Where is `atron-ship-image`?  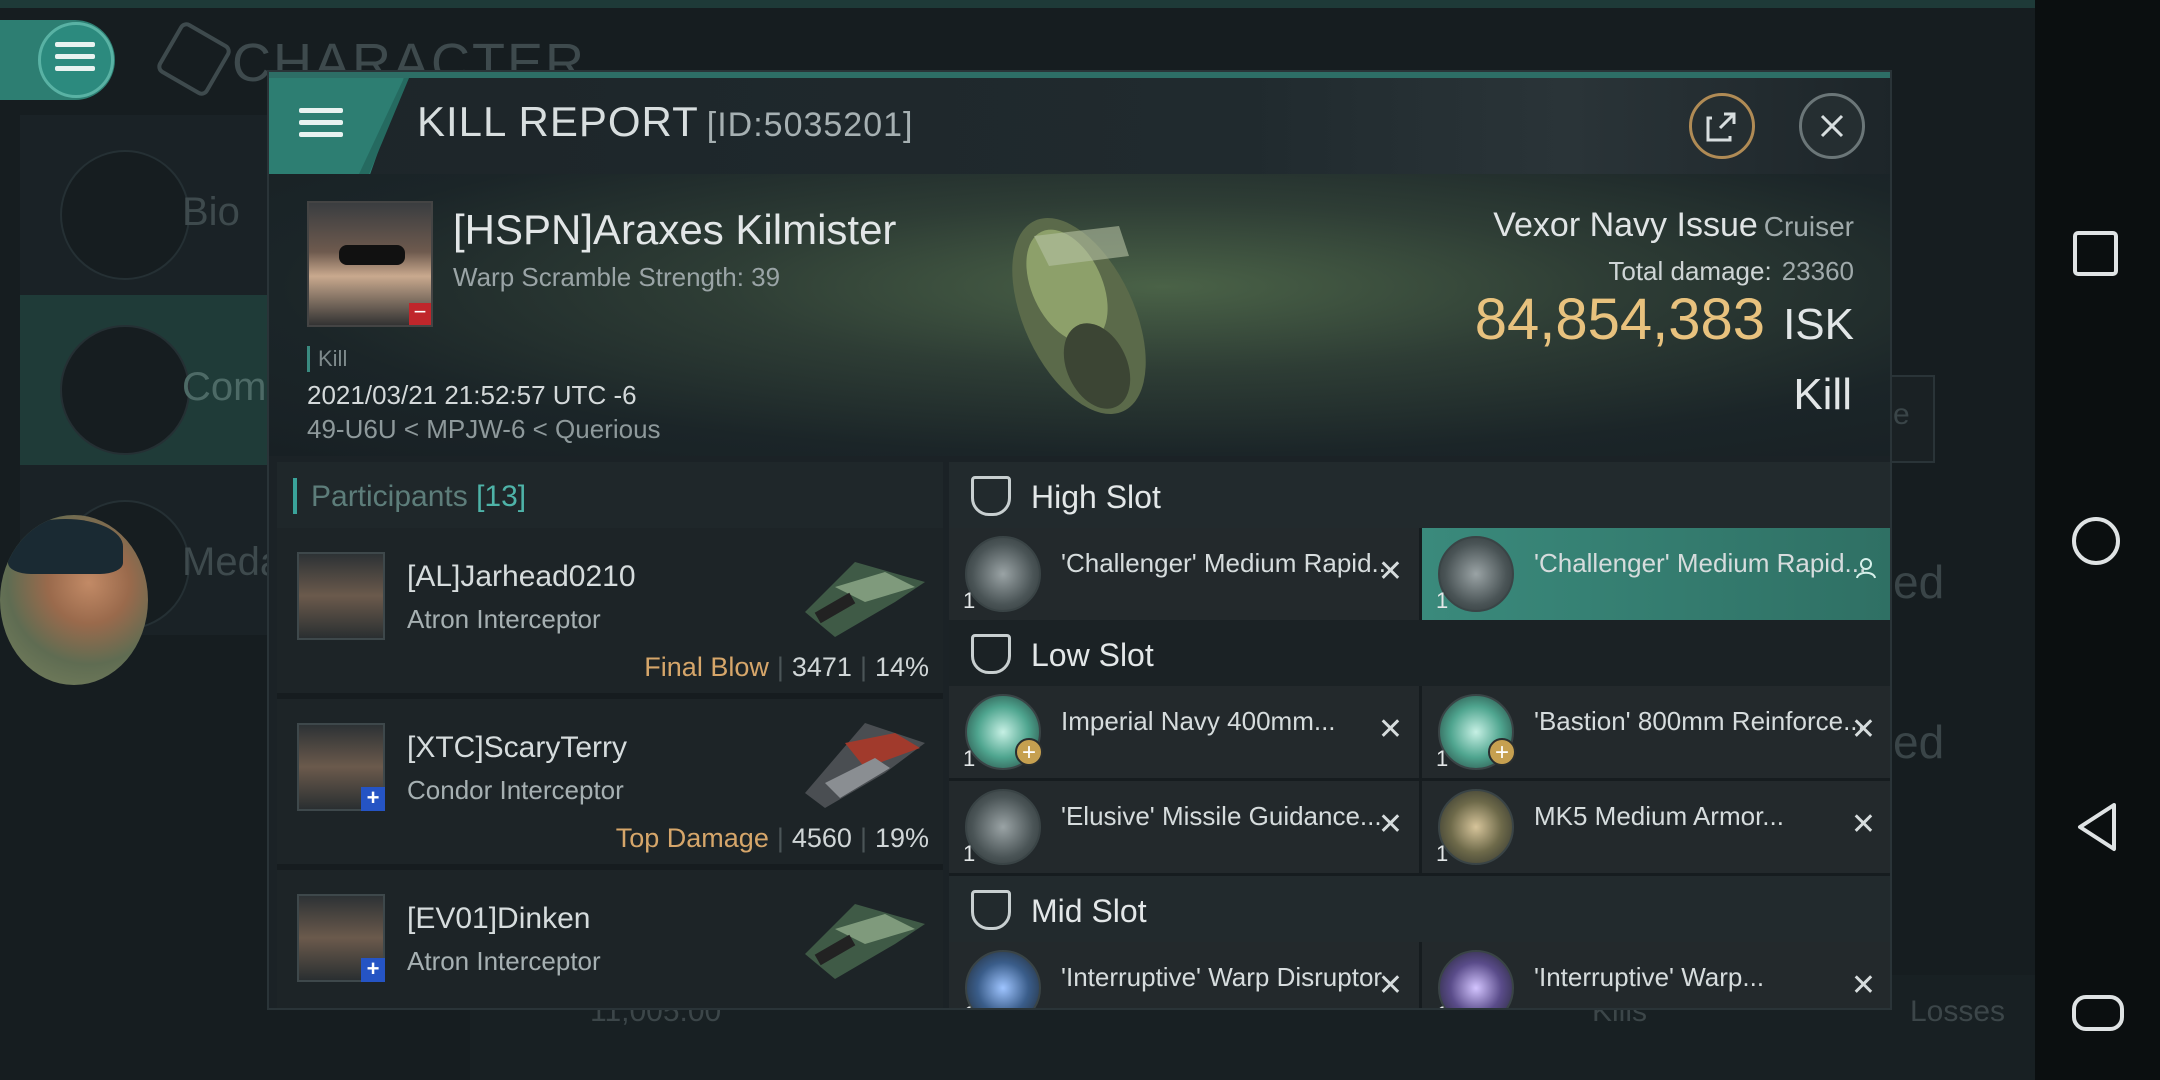
atron-ship-image is located at coordinates (865, 941).